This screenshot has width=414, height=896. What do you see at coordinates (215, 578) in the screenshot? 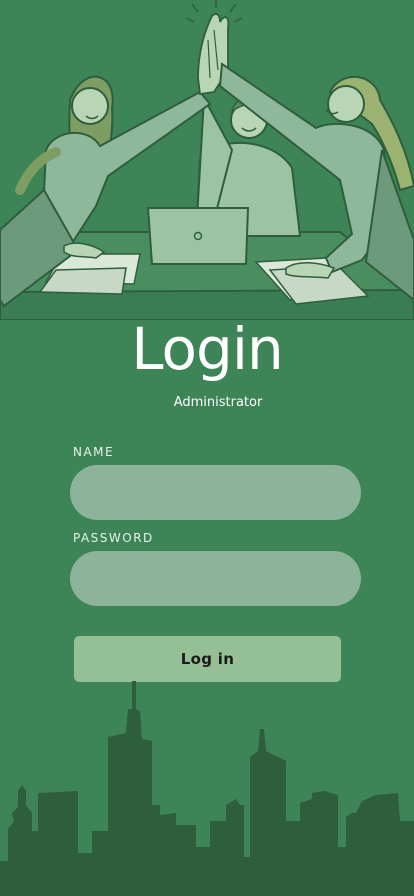
I see `password-input` at bounding box center [215, 578].